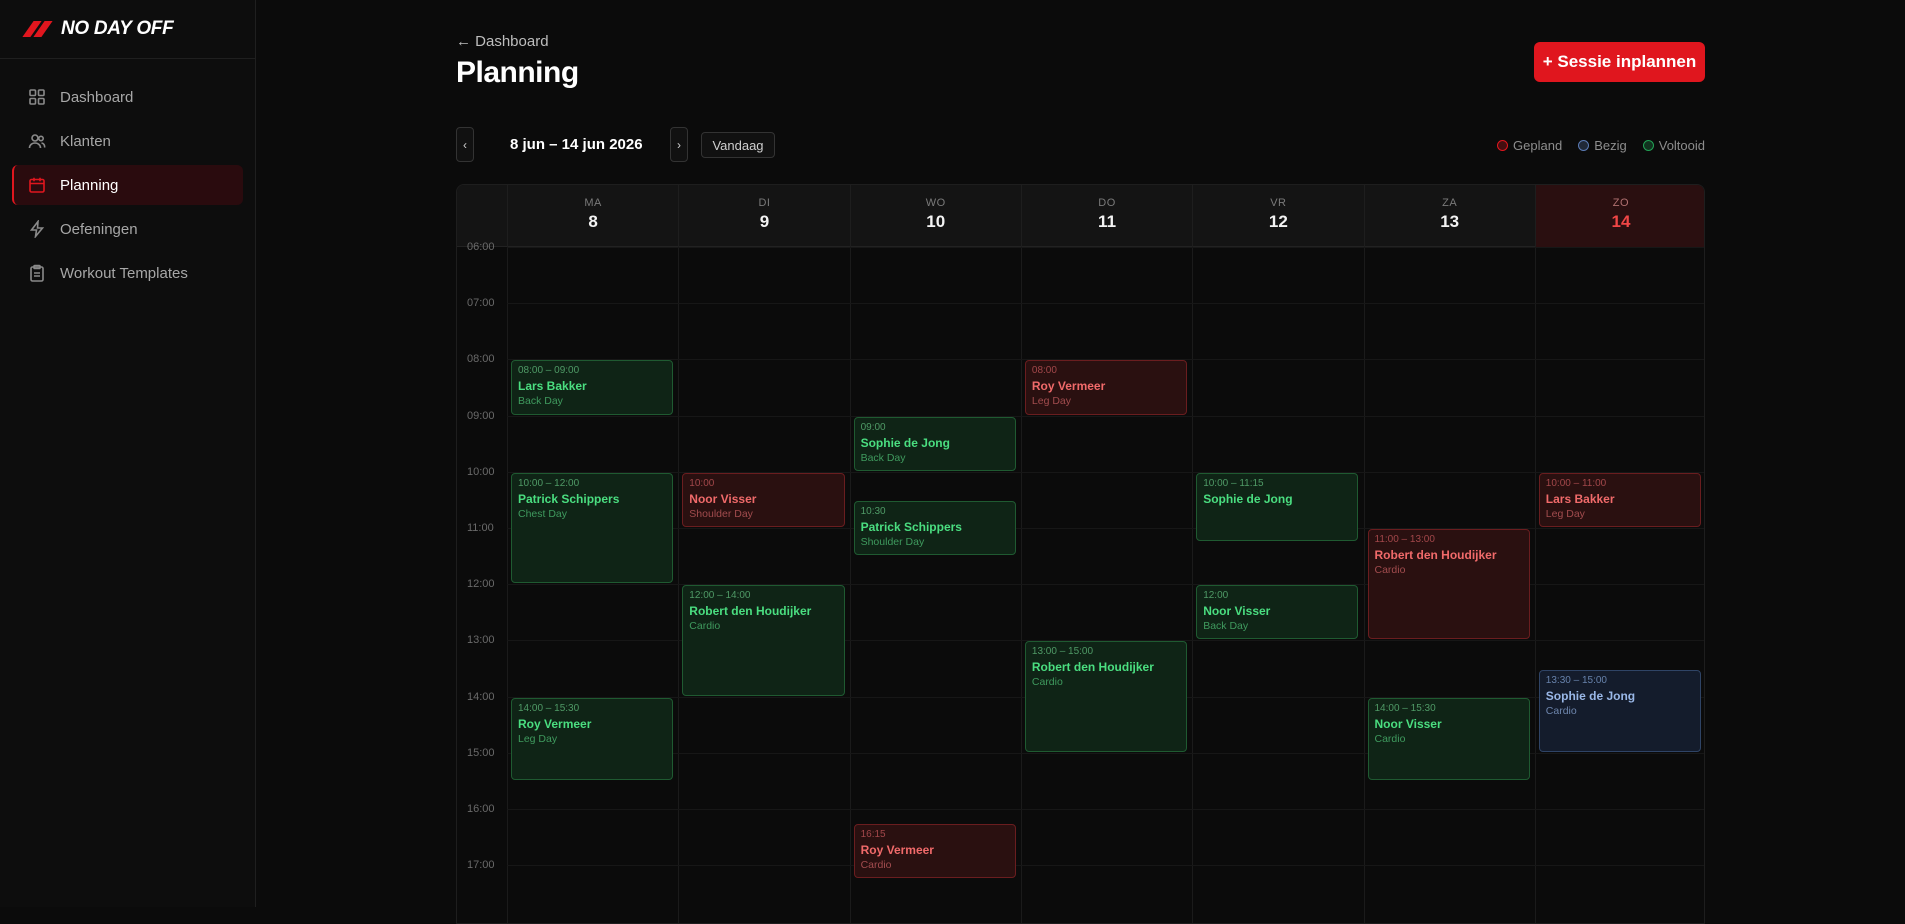 This screenshot has height=924, width=1905. Describe the element at coordinates (517, 72) in the screenshot. I see `page-title: Planning` at that location.